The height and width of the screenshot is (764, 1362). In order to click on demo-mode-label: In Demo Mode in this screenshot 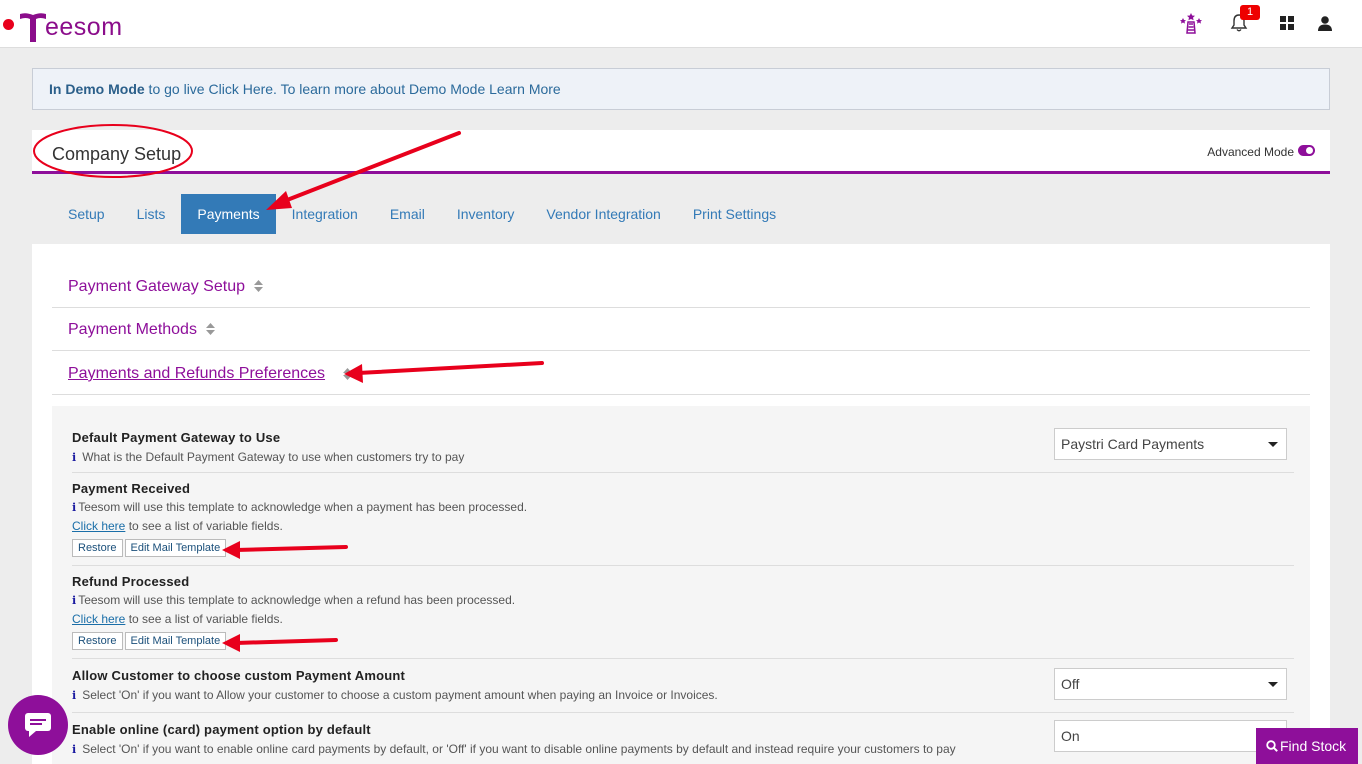, I will do `click(97, 89)`.